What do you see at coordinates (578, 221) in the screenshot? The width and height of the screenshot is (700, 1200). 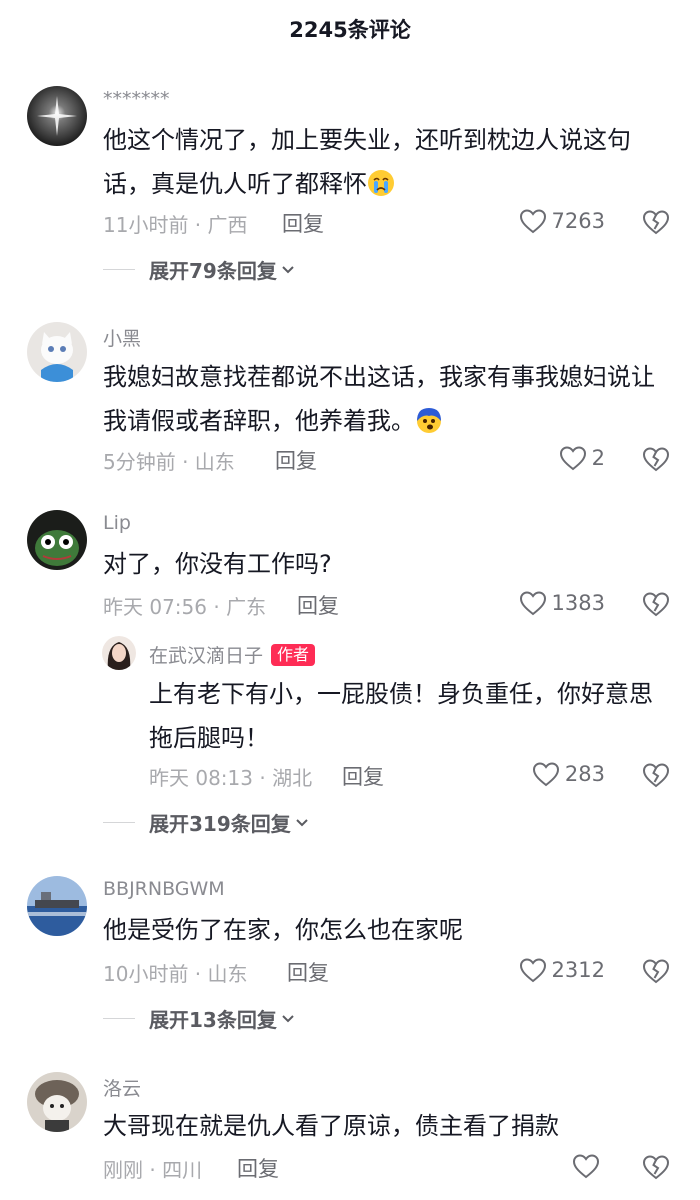 I see `like-count: 7263` at bounding box center [578, 221].